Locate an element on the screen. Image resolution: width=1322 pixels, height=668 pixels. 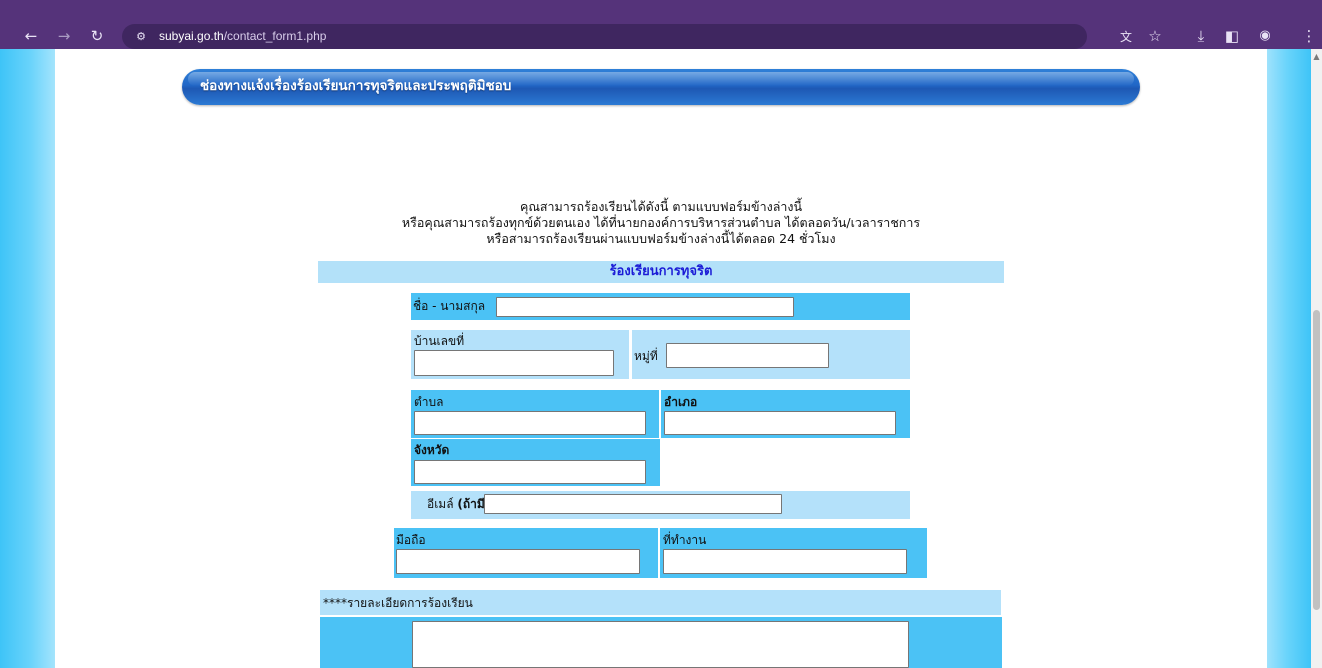
email-label-wrap: อีเมล์ (ถ้ามี) is located at coordinates (458, 504).